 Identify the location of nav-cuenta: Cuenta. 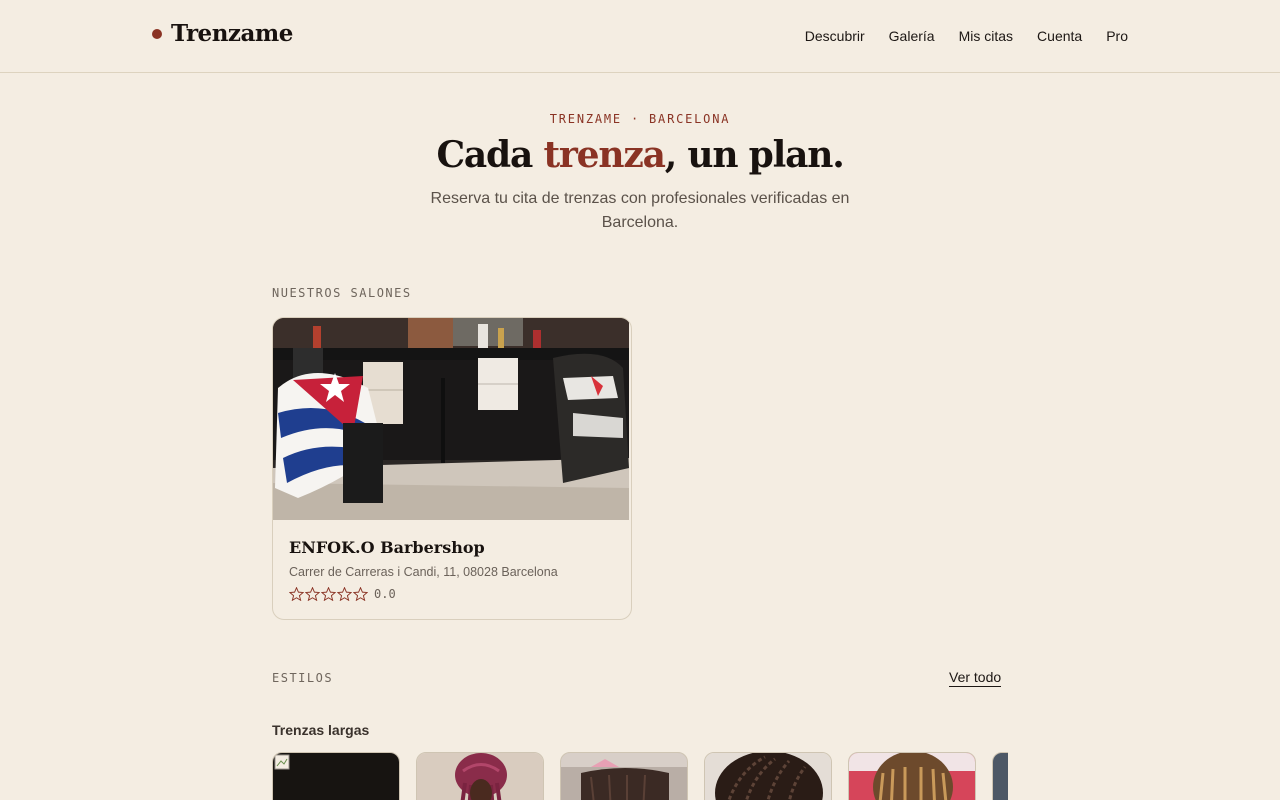
(1059, 36).